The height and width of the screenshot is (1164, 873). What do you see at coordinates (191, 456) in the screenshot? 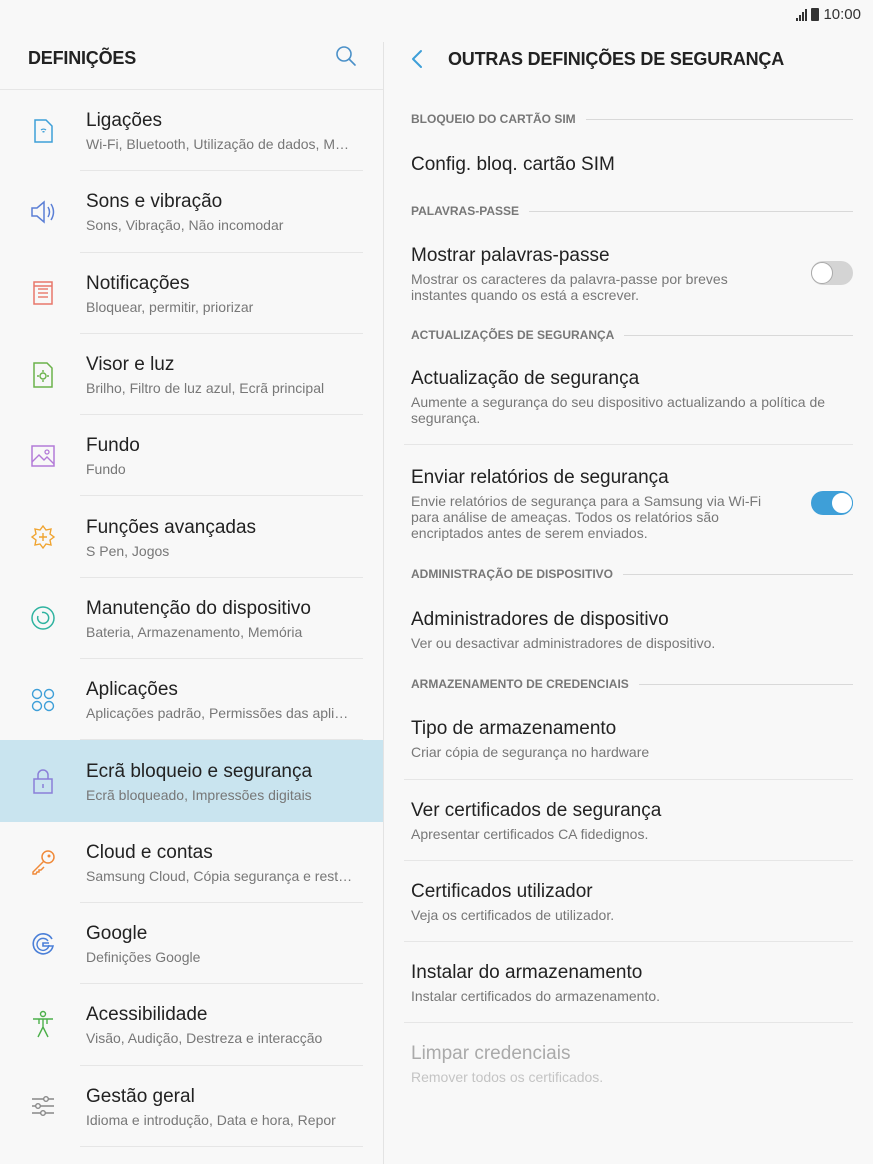
I see `sidebar-item-wallpaper: Fundo Fundo` at bounding box center [191, 456].